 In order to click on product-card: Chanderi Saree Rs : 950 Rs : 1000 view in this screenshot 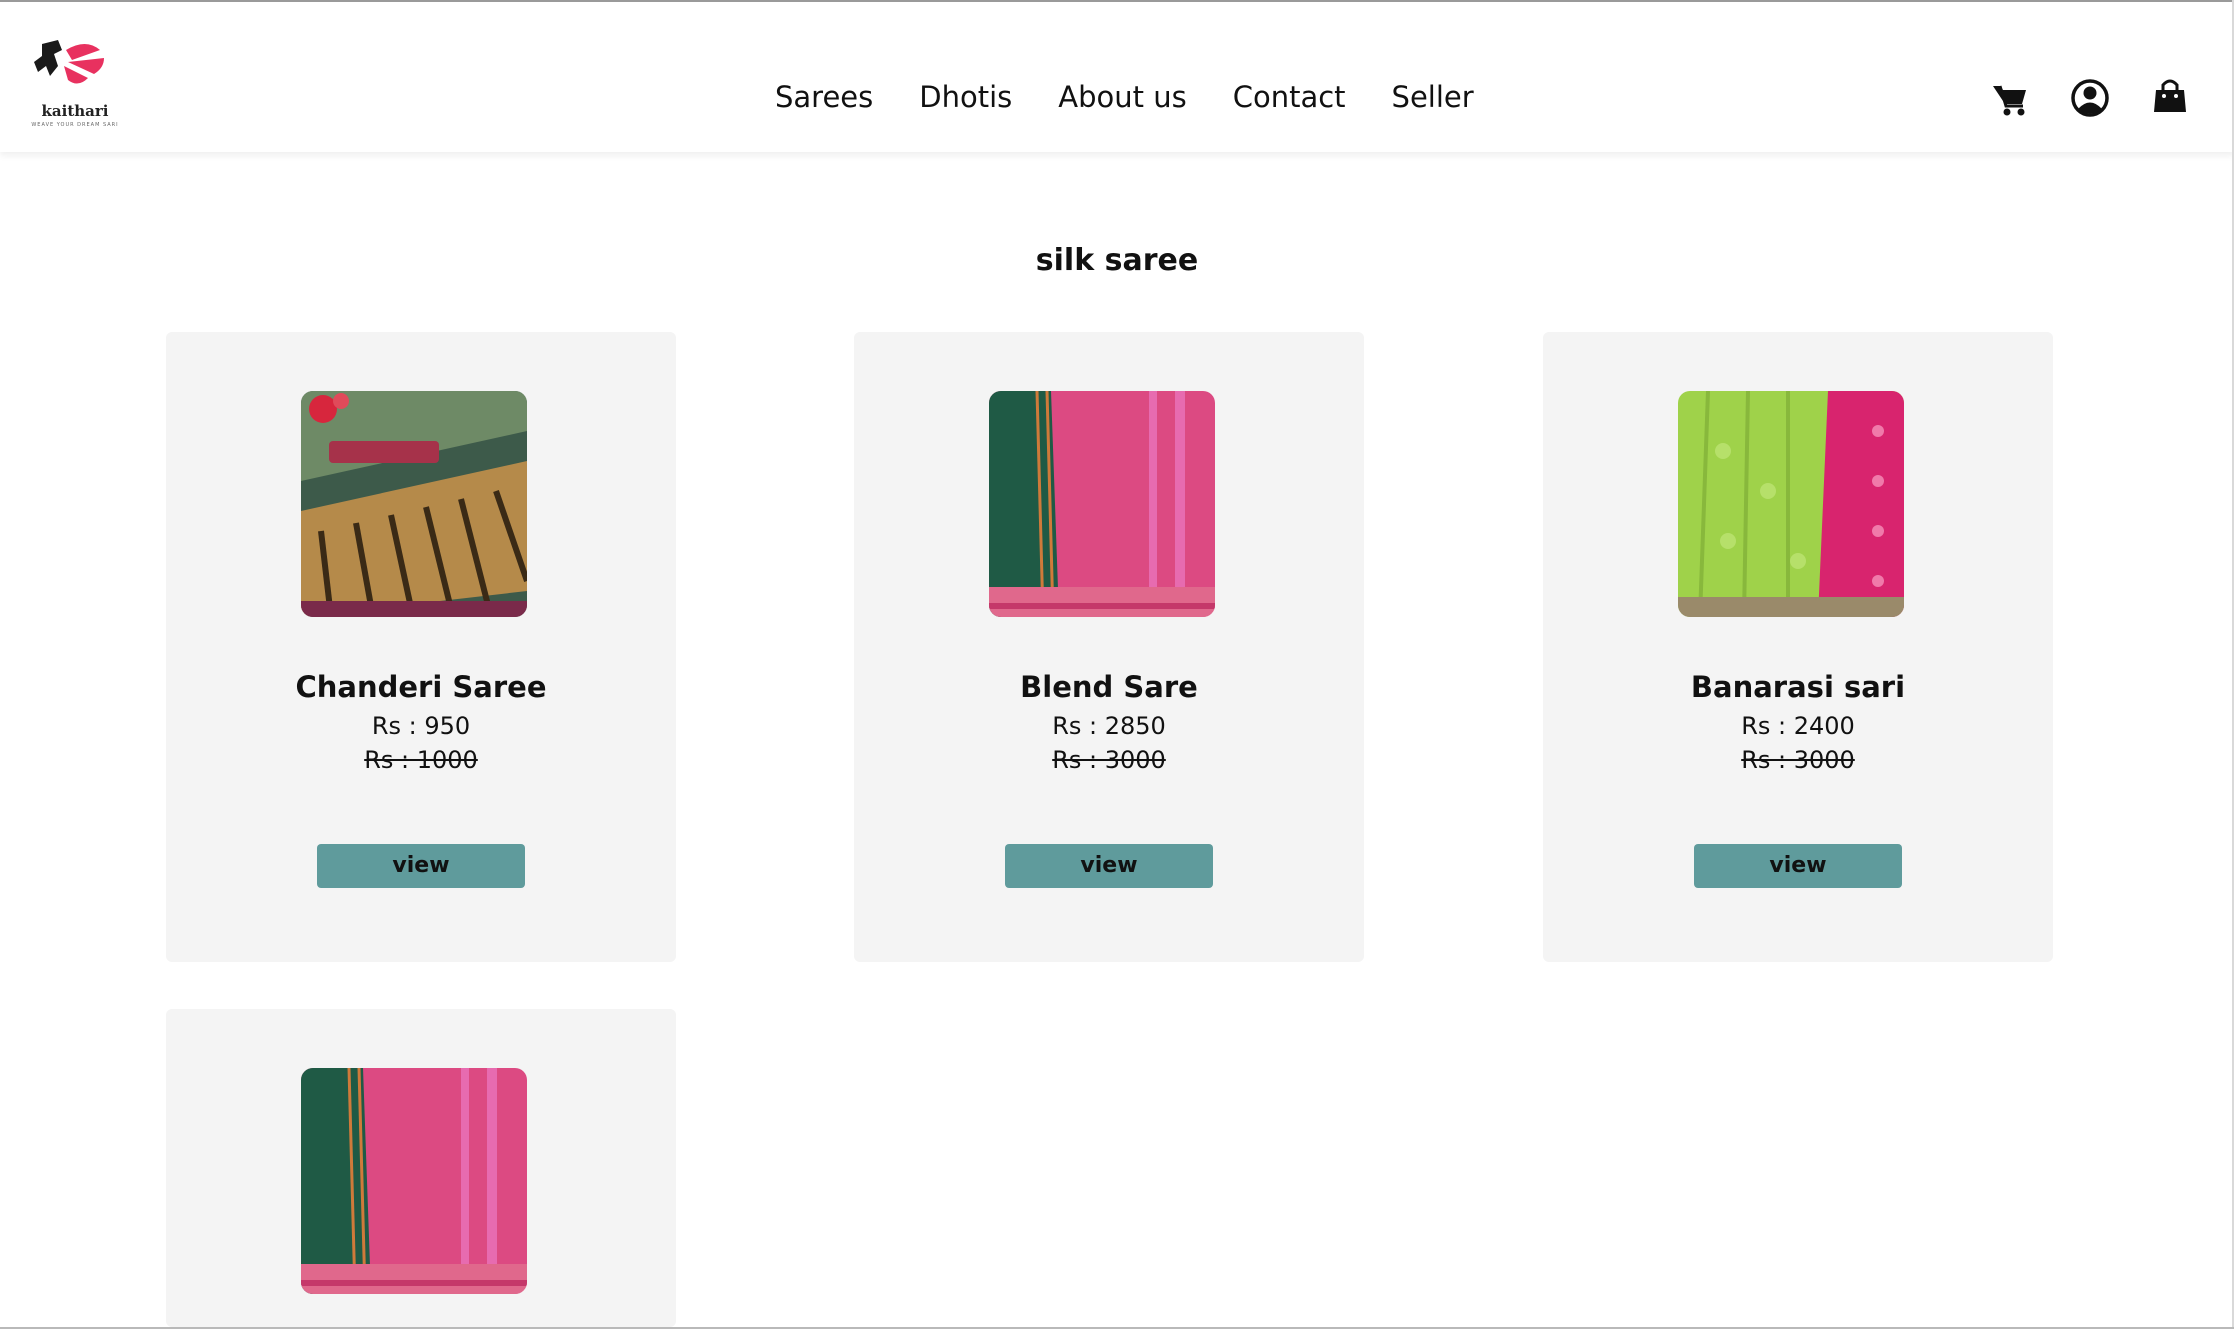, I will do `click(421, 647)`.